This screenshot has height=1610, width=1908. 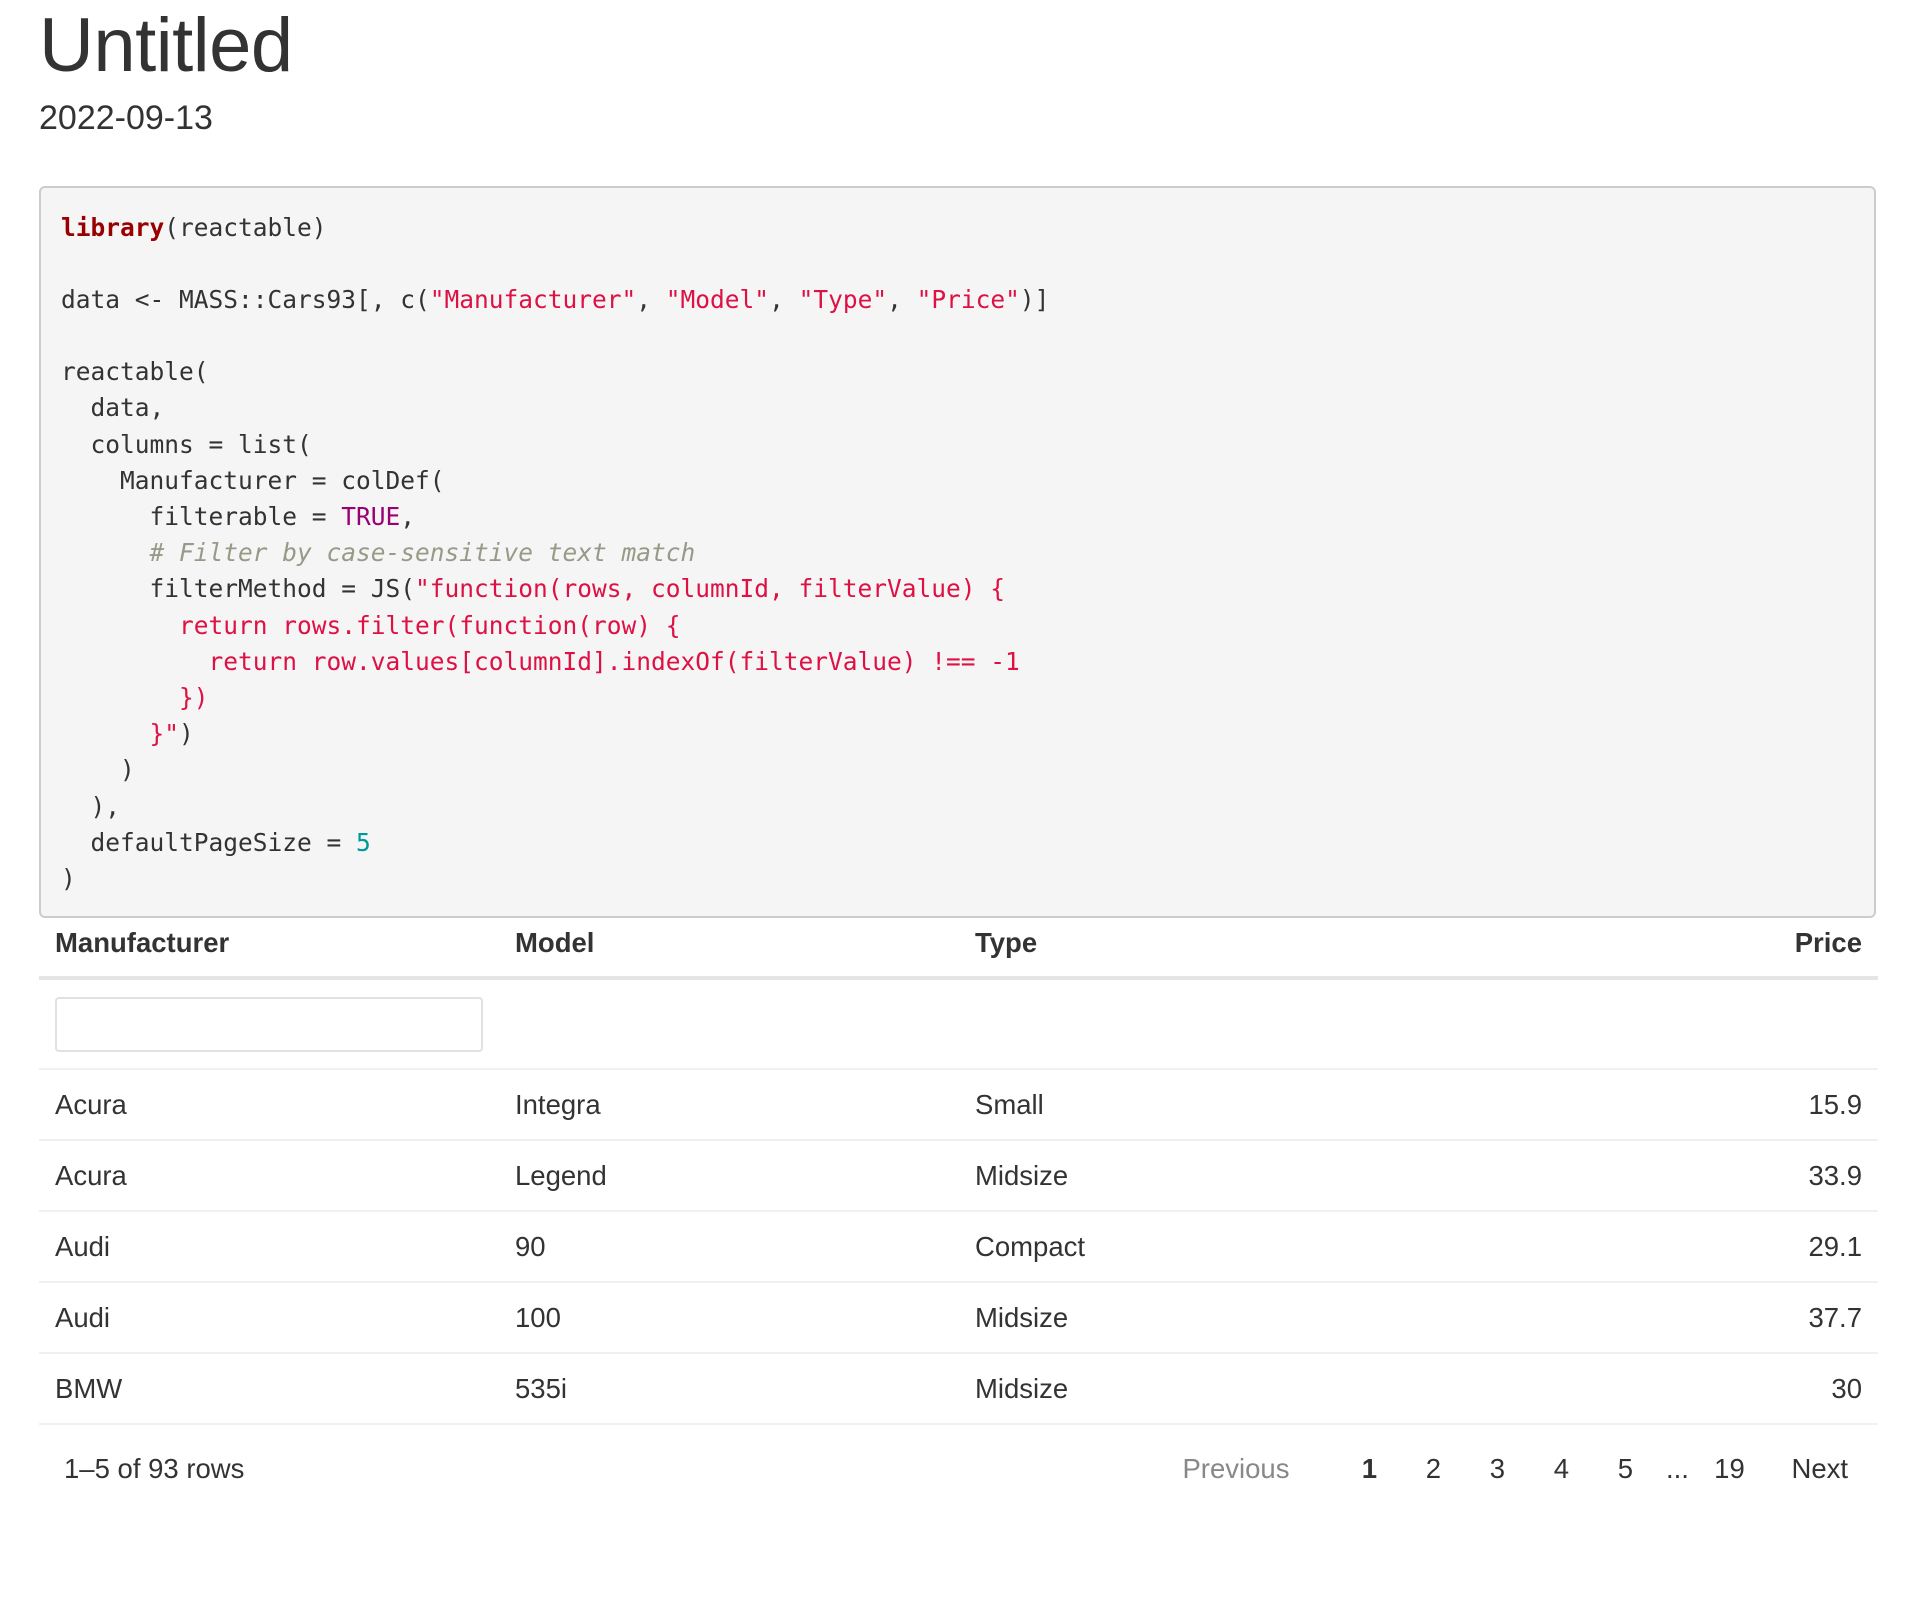 I want to click on table-row: Acura Integra Small 15.9, so click(x=958, y=1105).